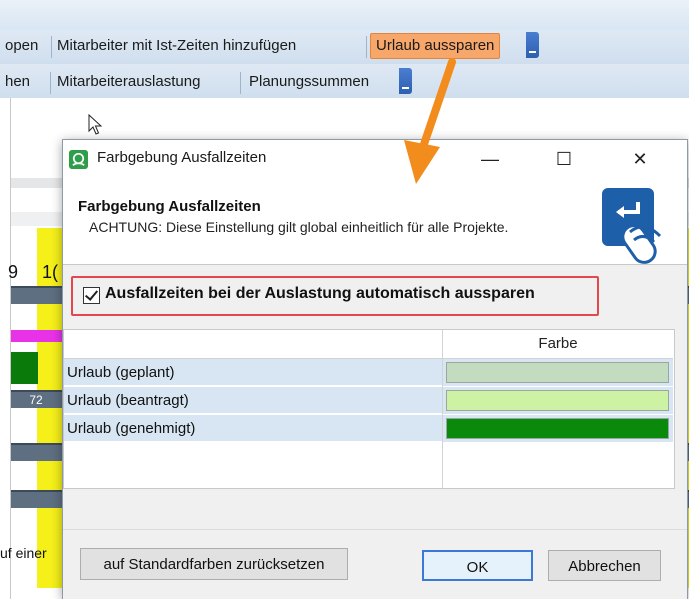 The image size is (689, 599). Describe the element at coordinates (214, 564) in the screenshot. I see `reset-default-colors-button: auf Standardfarben zurücksetzen` at that location.